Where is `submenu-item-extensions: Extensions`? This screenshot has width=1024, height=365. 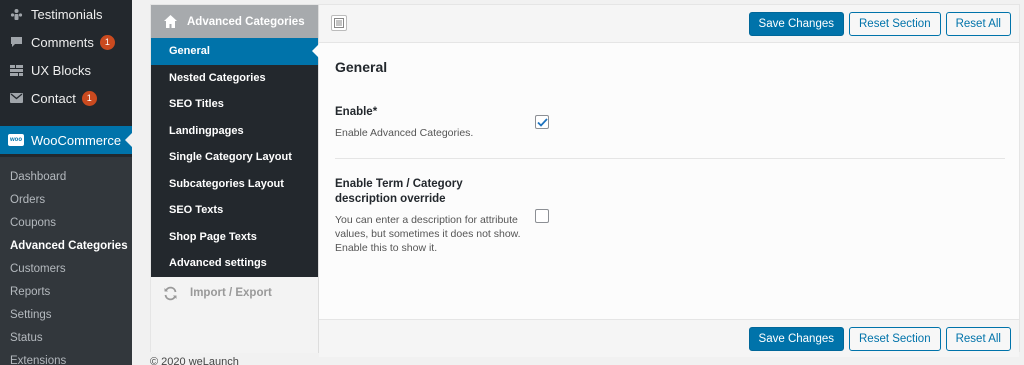
submenu-item-extensions: Extensions is located at coordinates (66, 357).